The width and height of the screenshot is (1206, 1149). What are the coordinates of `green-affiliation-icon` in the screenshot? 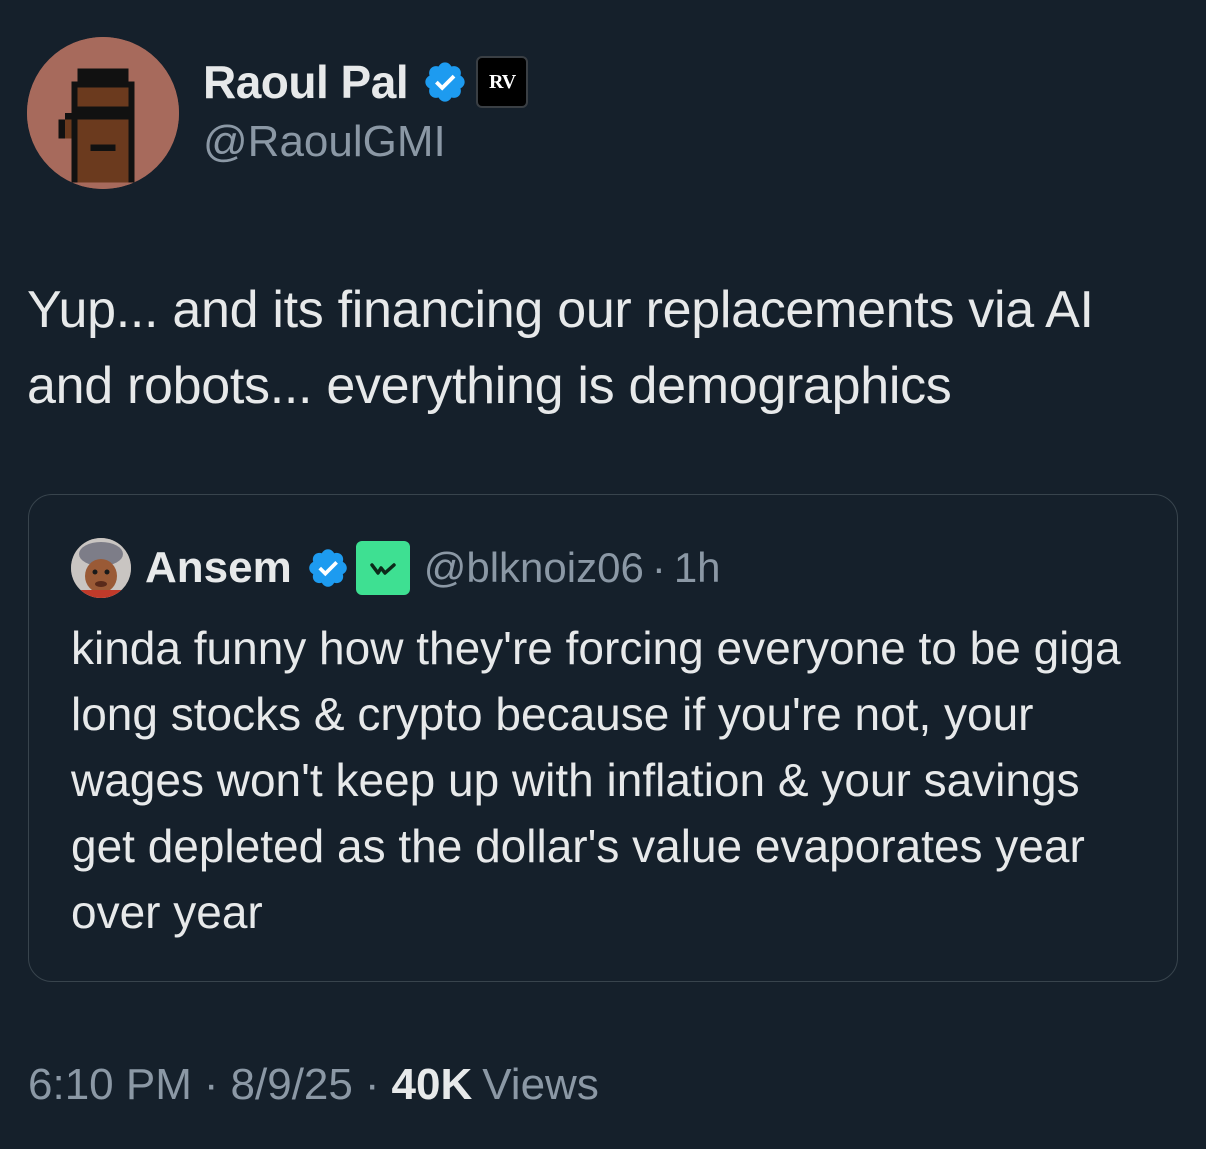 It's located at (382, 568).